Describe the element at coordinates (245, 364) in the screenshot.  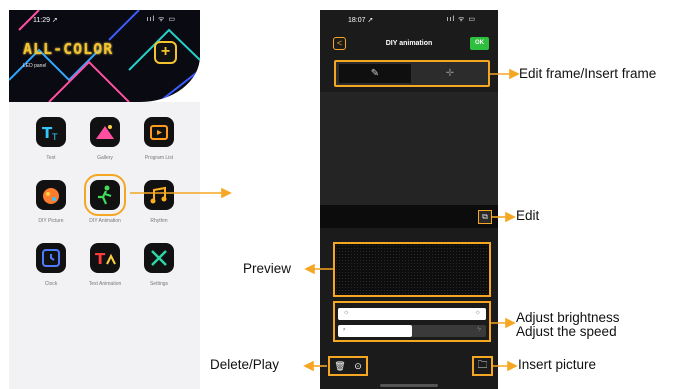
I see `label-delete-play: Delete/Play` at that location.